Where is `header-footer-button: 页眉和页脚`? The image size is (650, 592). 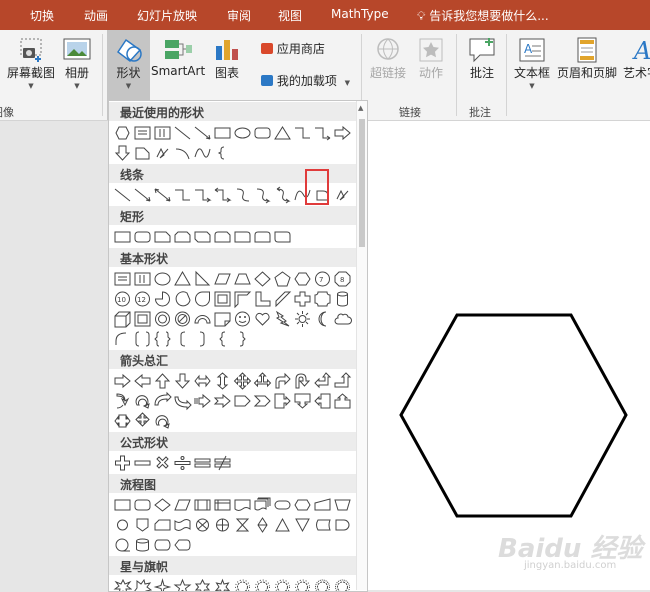
header-footer-button: 页眉和页脚 is located at coordinates (587, 58).